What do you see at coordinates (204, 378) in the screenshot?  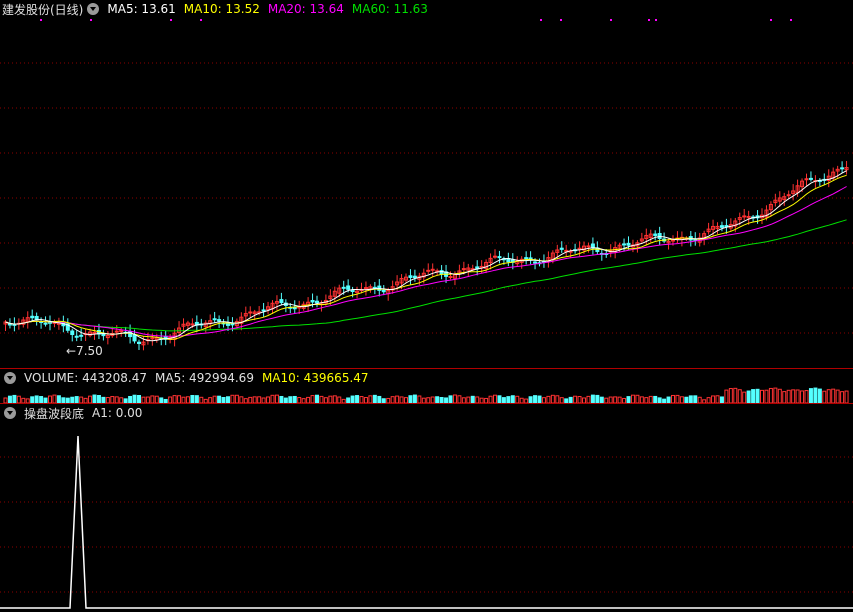 I see `volume-ma5: MA5: 492994.69` at bounding box center [204, 378].